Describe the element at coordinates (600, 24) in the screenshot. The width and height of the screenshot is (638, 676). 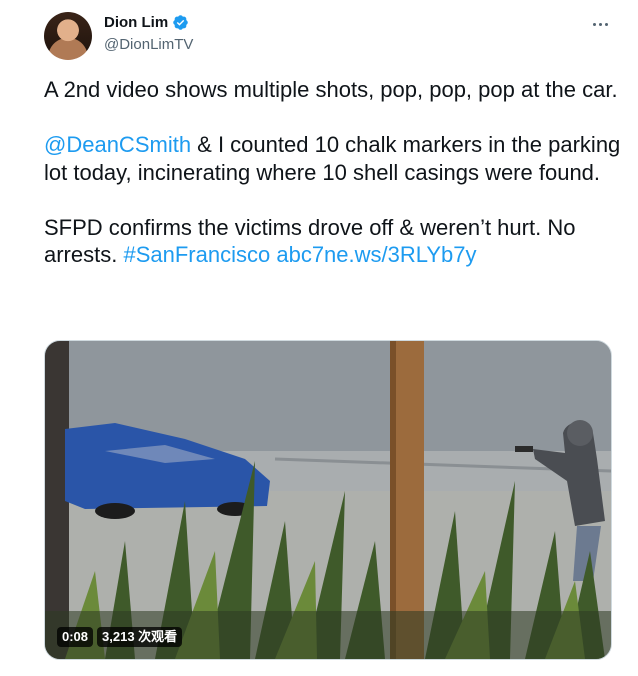
I see `more-options-icon` at that location.